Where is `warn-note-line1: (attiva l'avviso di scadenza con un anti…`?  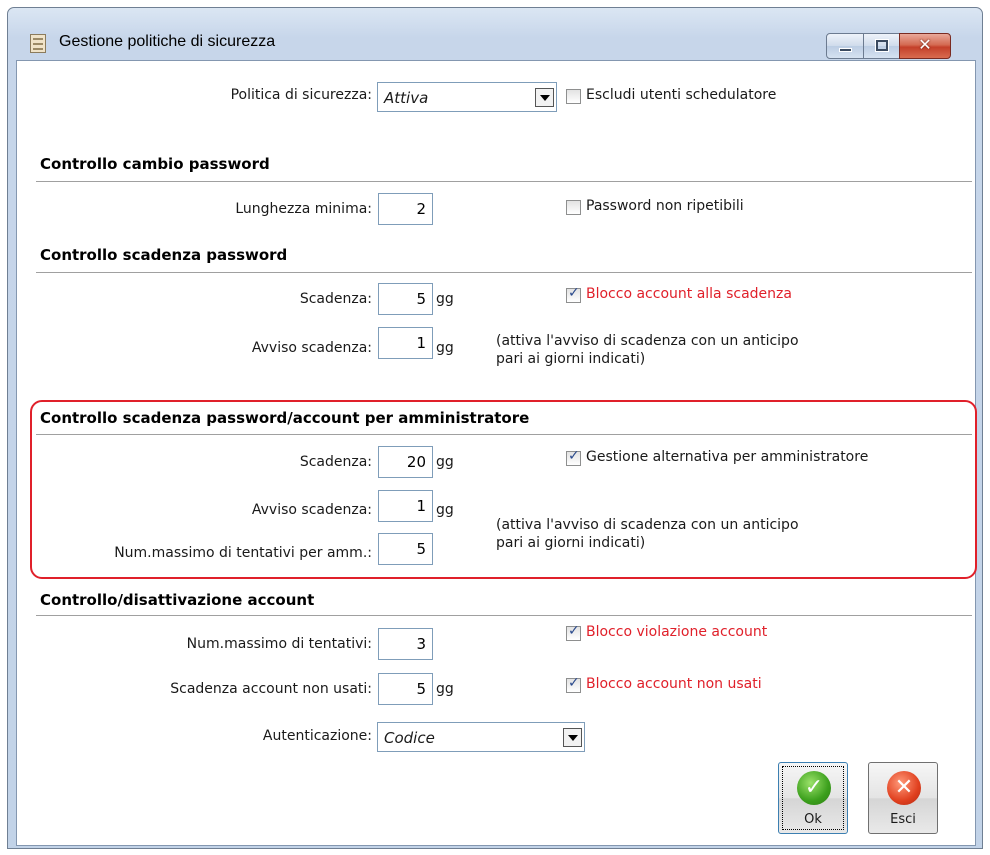
warn-note-line1: (attiva l'avviso di scadenza con un anti… is located at coordinates (647, 341).